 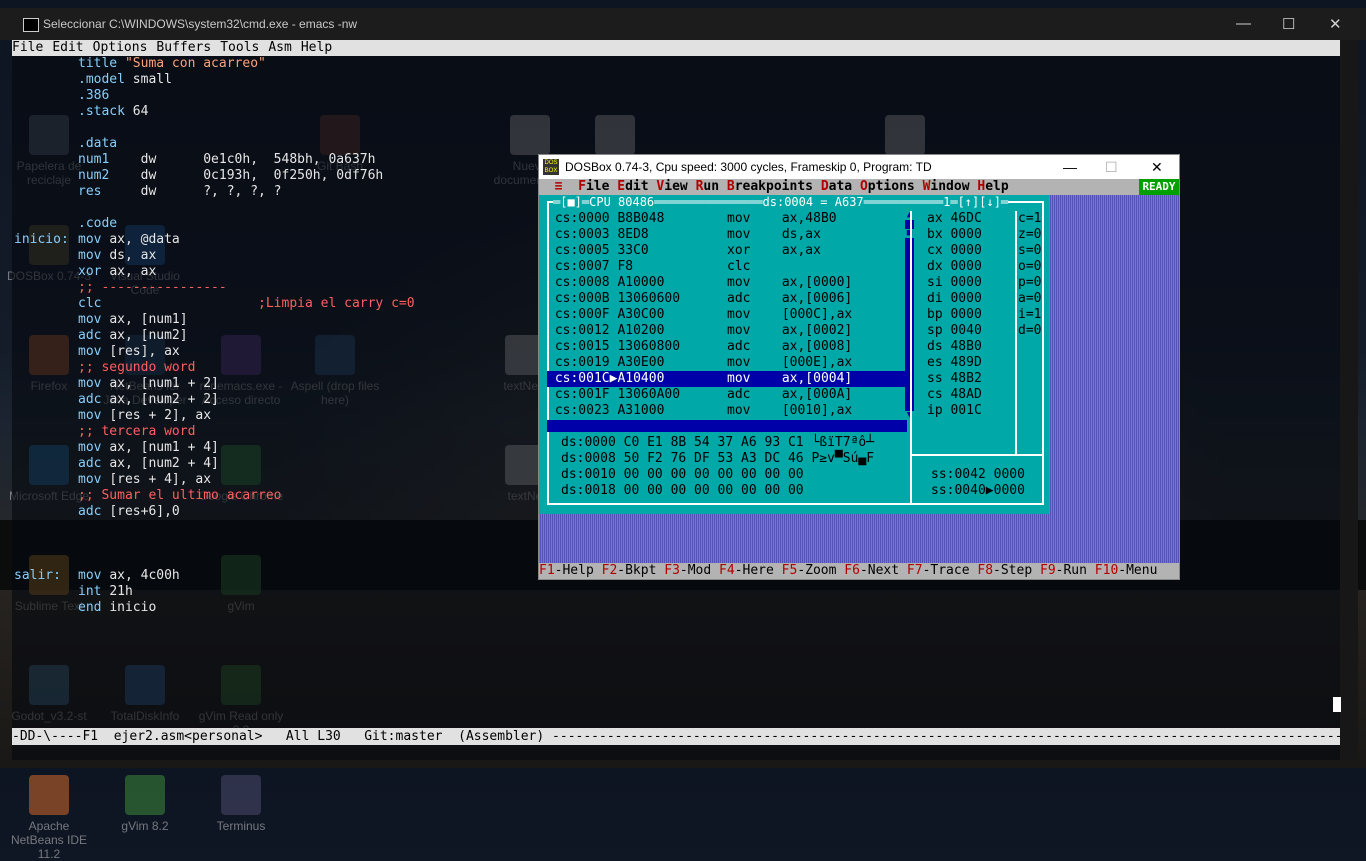 What do you see at coordinates (226, 160) in the screenshot?
I see `code-line: num1 dw 0e1c0h, 548bh, 0a637h` at bounding box center [226, 160].